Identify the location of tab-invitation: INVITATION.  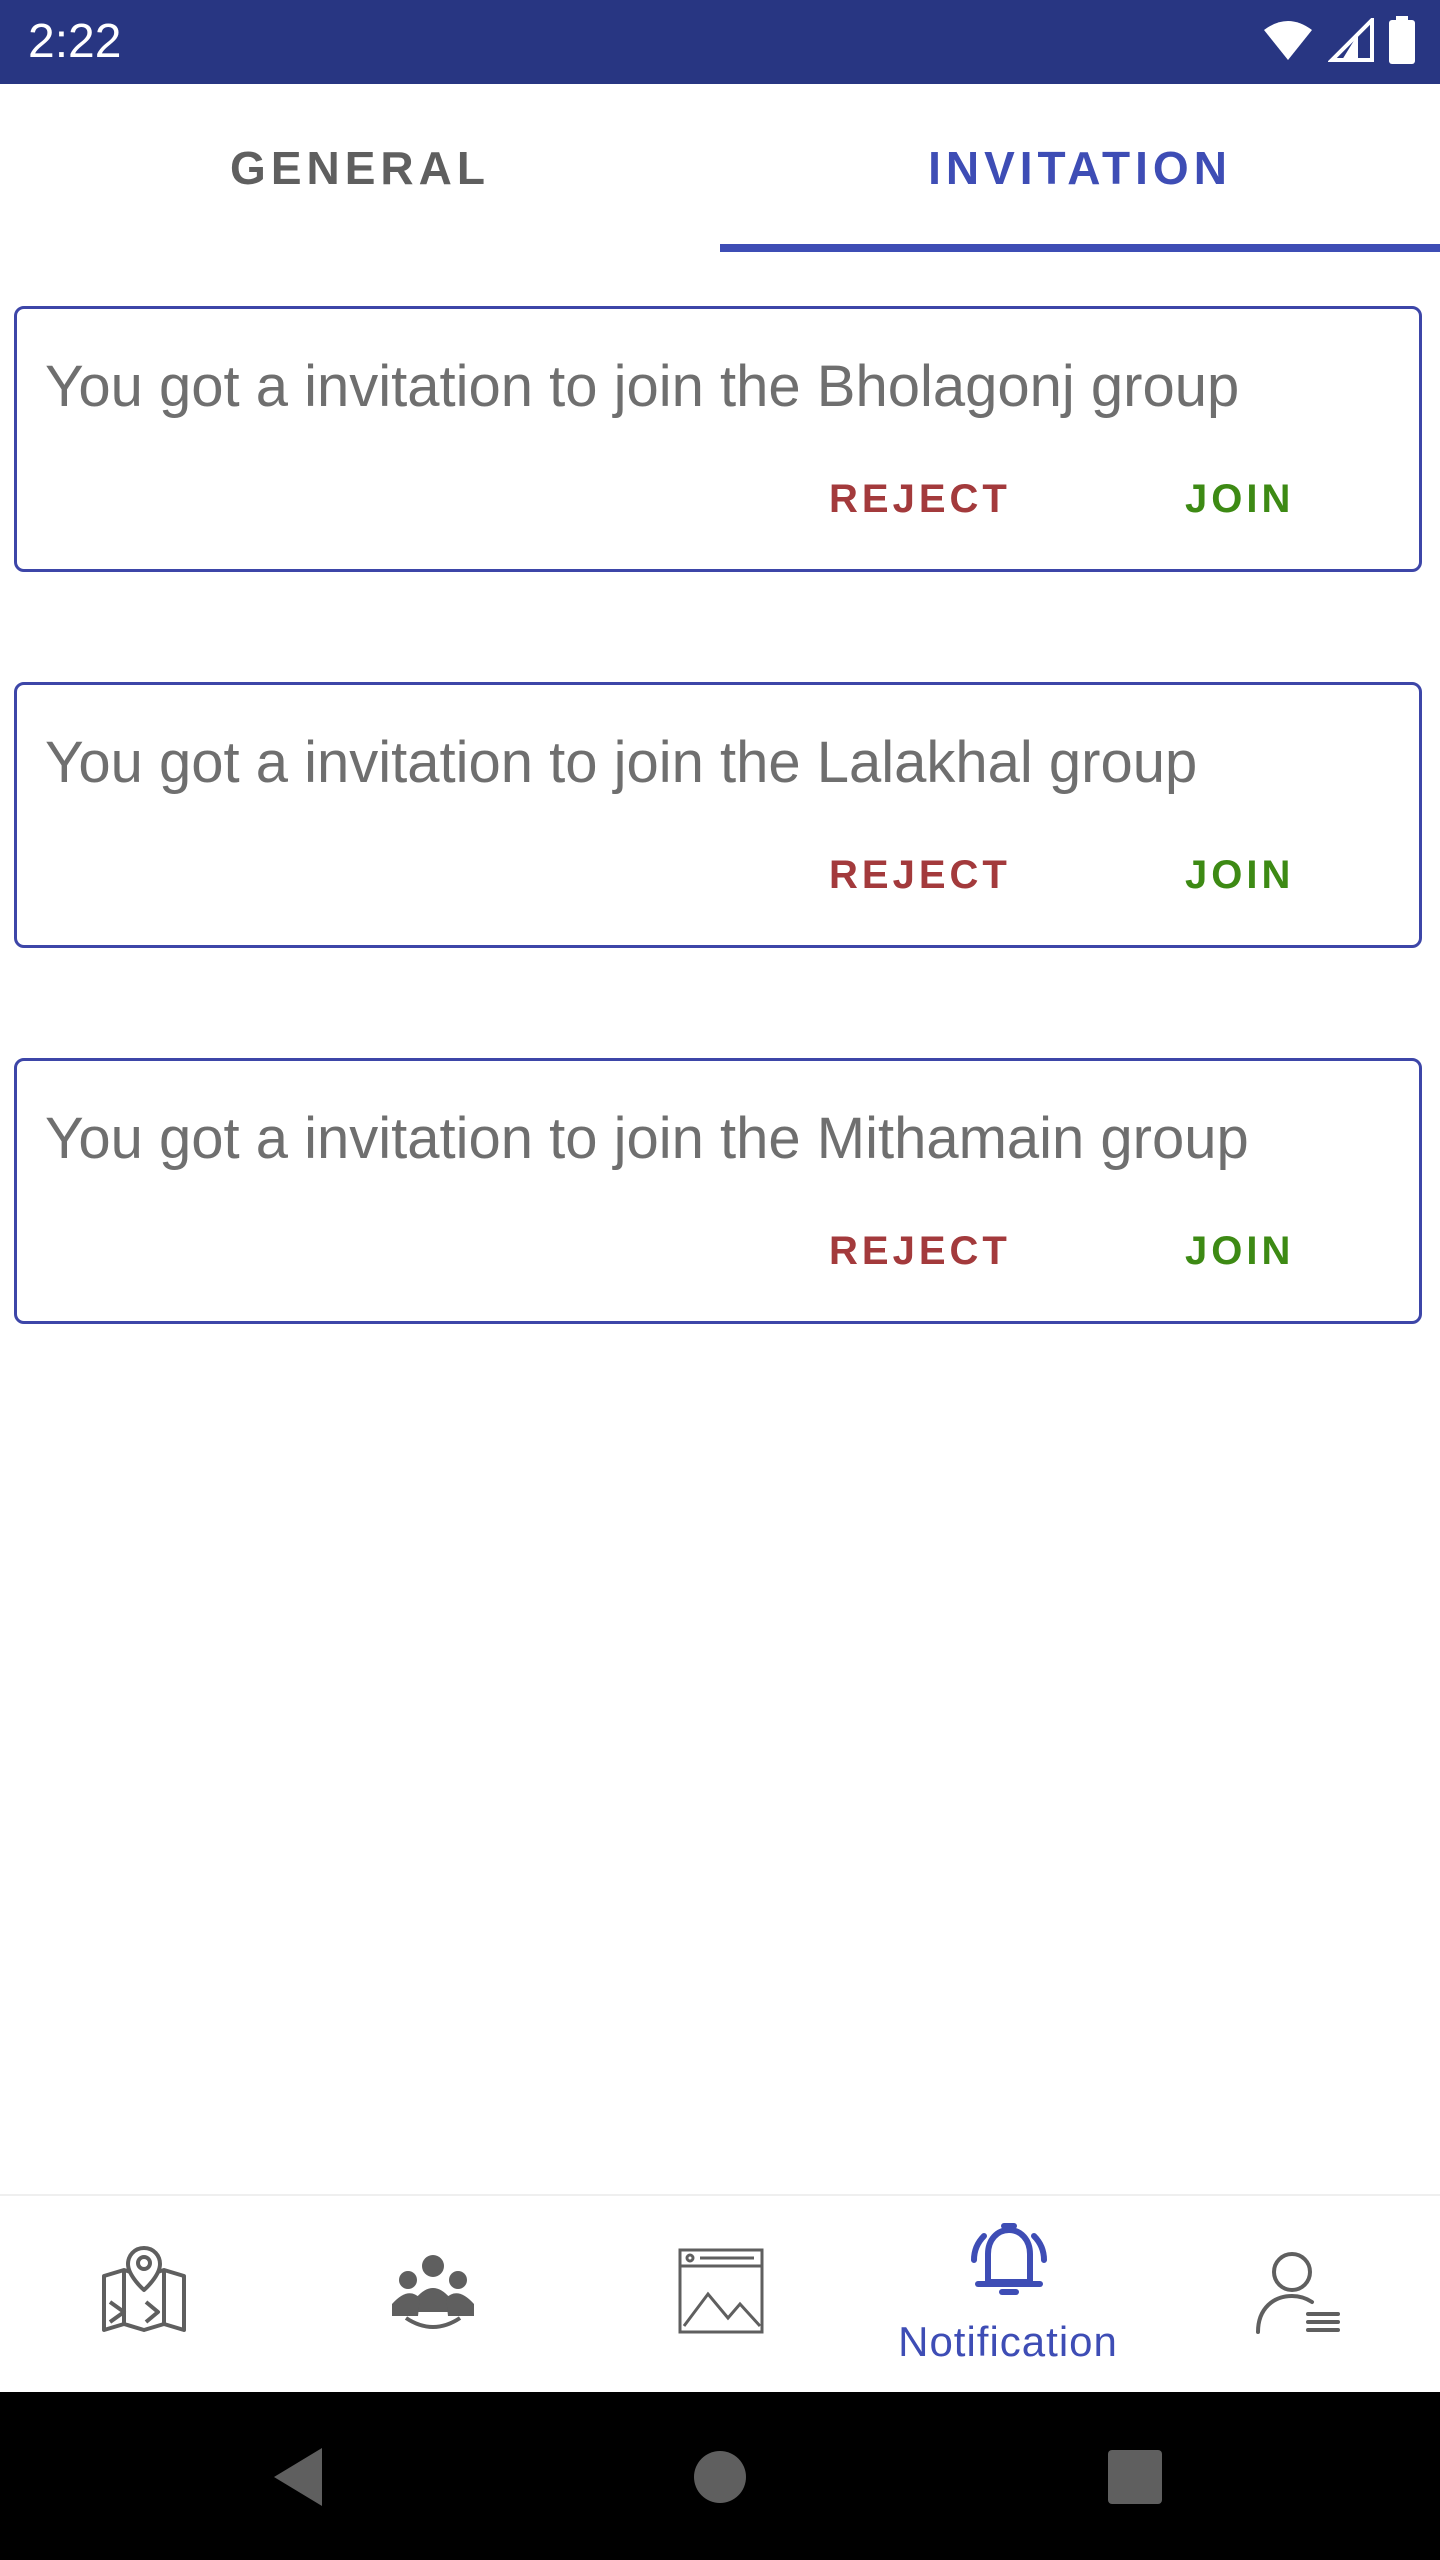
(1080, 168).